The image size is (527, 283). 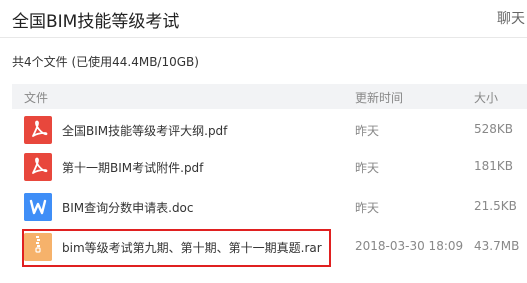 I want to click on column-header-name: 文件, so click(x=36, y=97).